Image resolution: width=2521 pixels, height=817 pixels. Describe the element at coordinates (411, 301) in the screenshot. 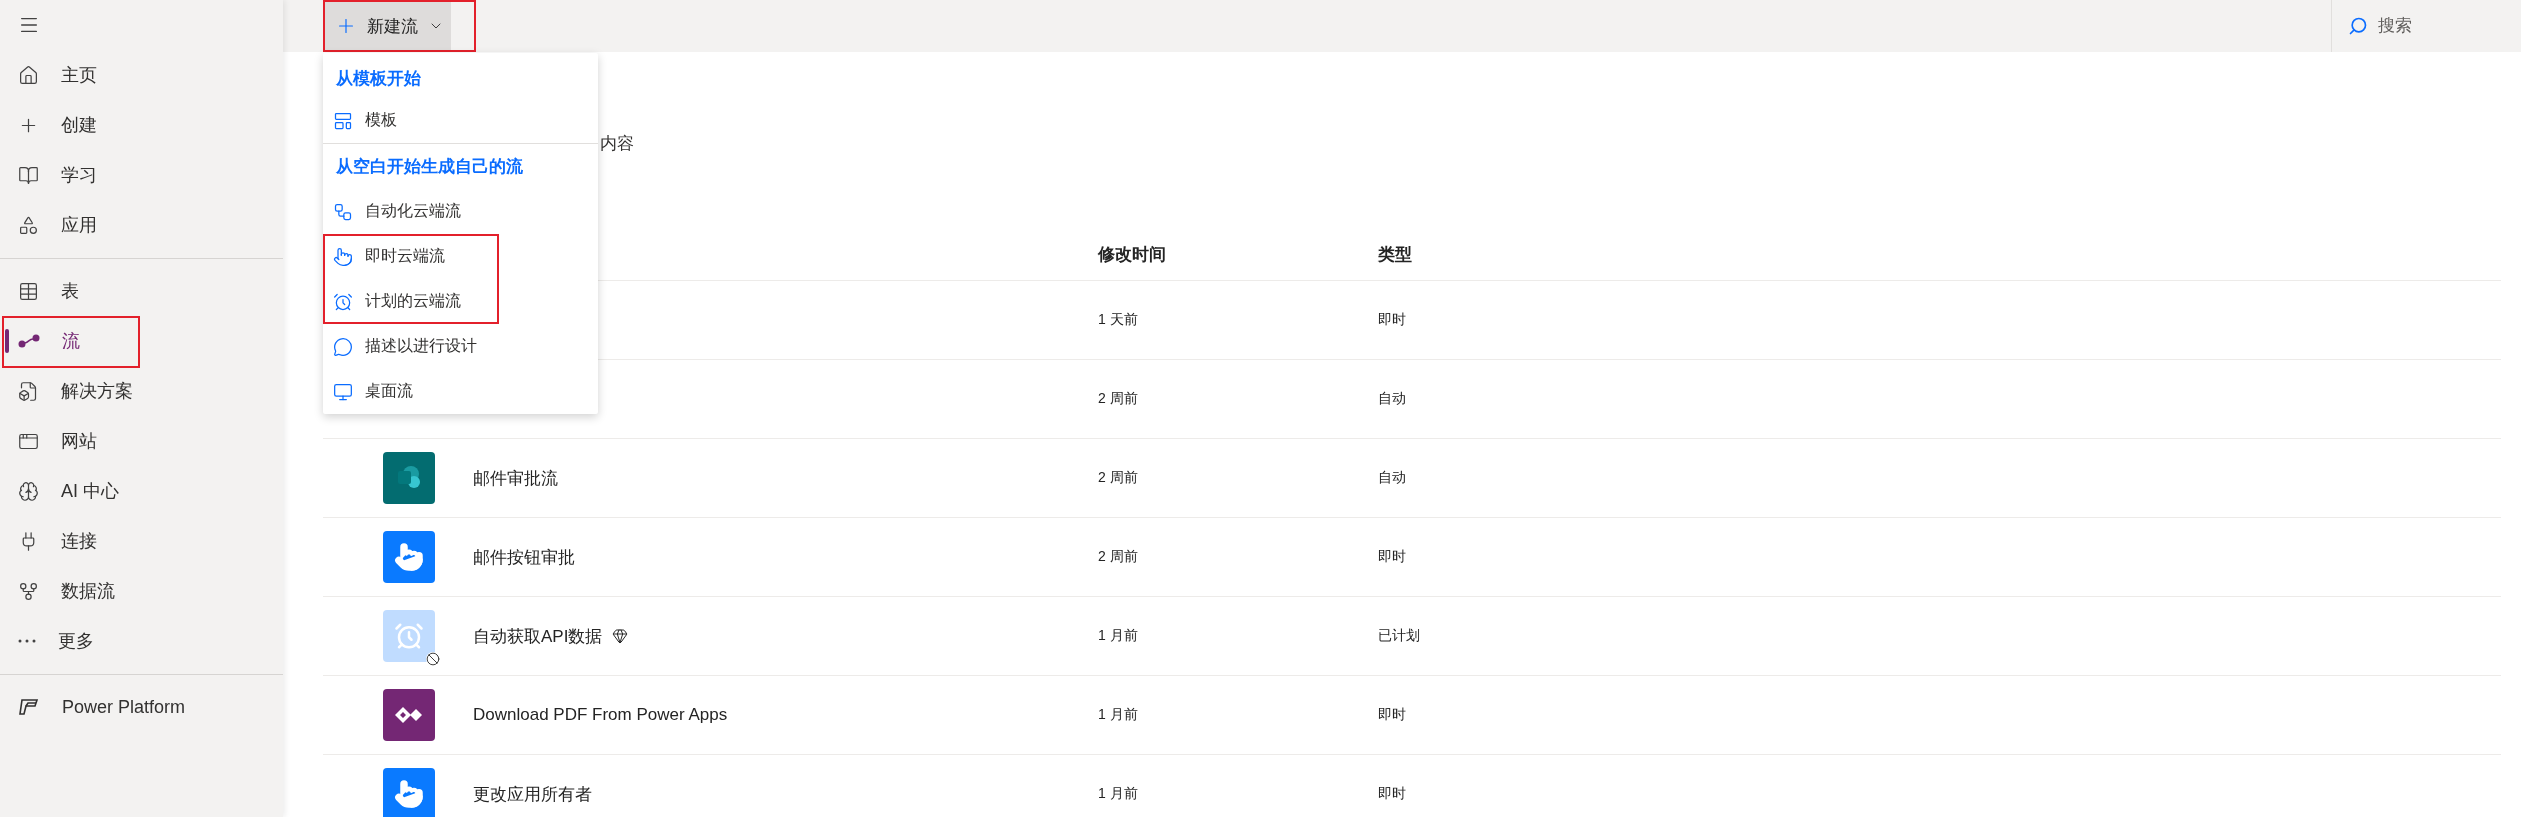

I see `menu-item: 计划的云端流` at that location.